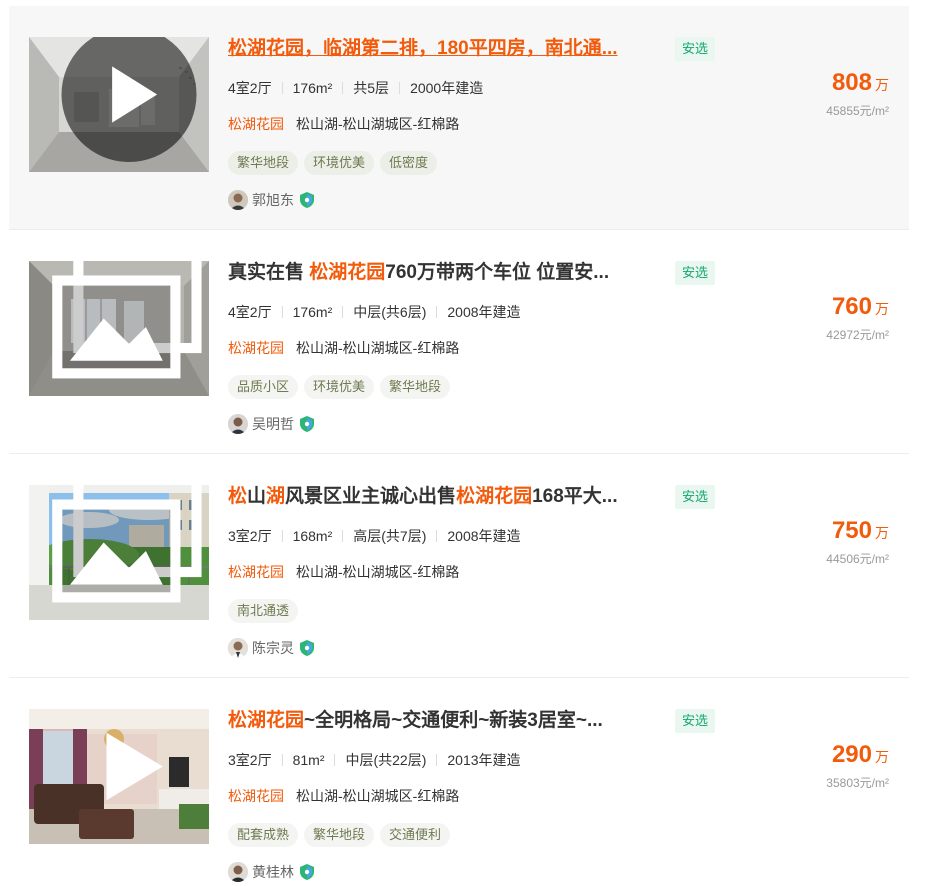  Describe the element at coordinates (312, 88) in the screenshot. I see `area: 176m²` at that location.